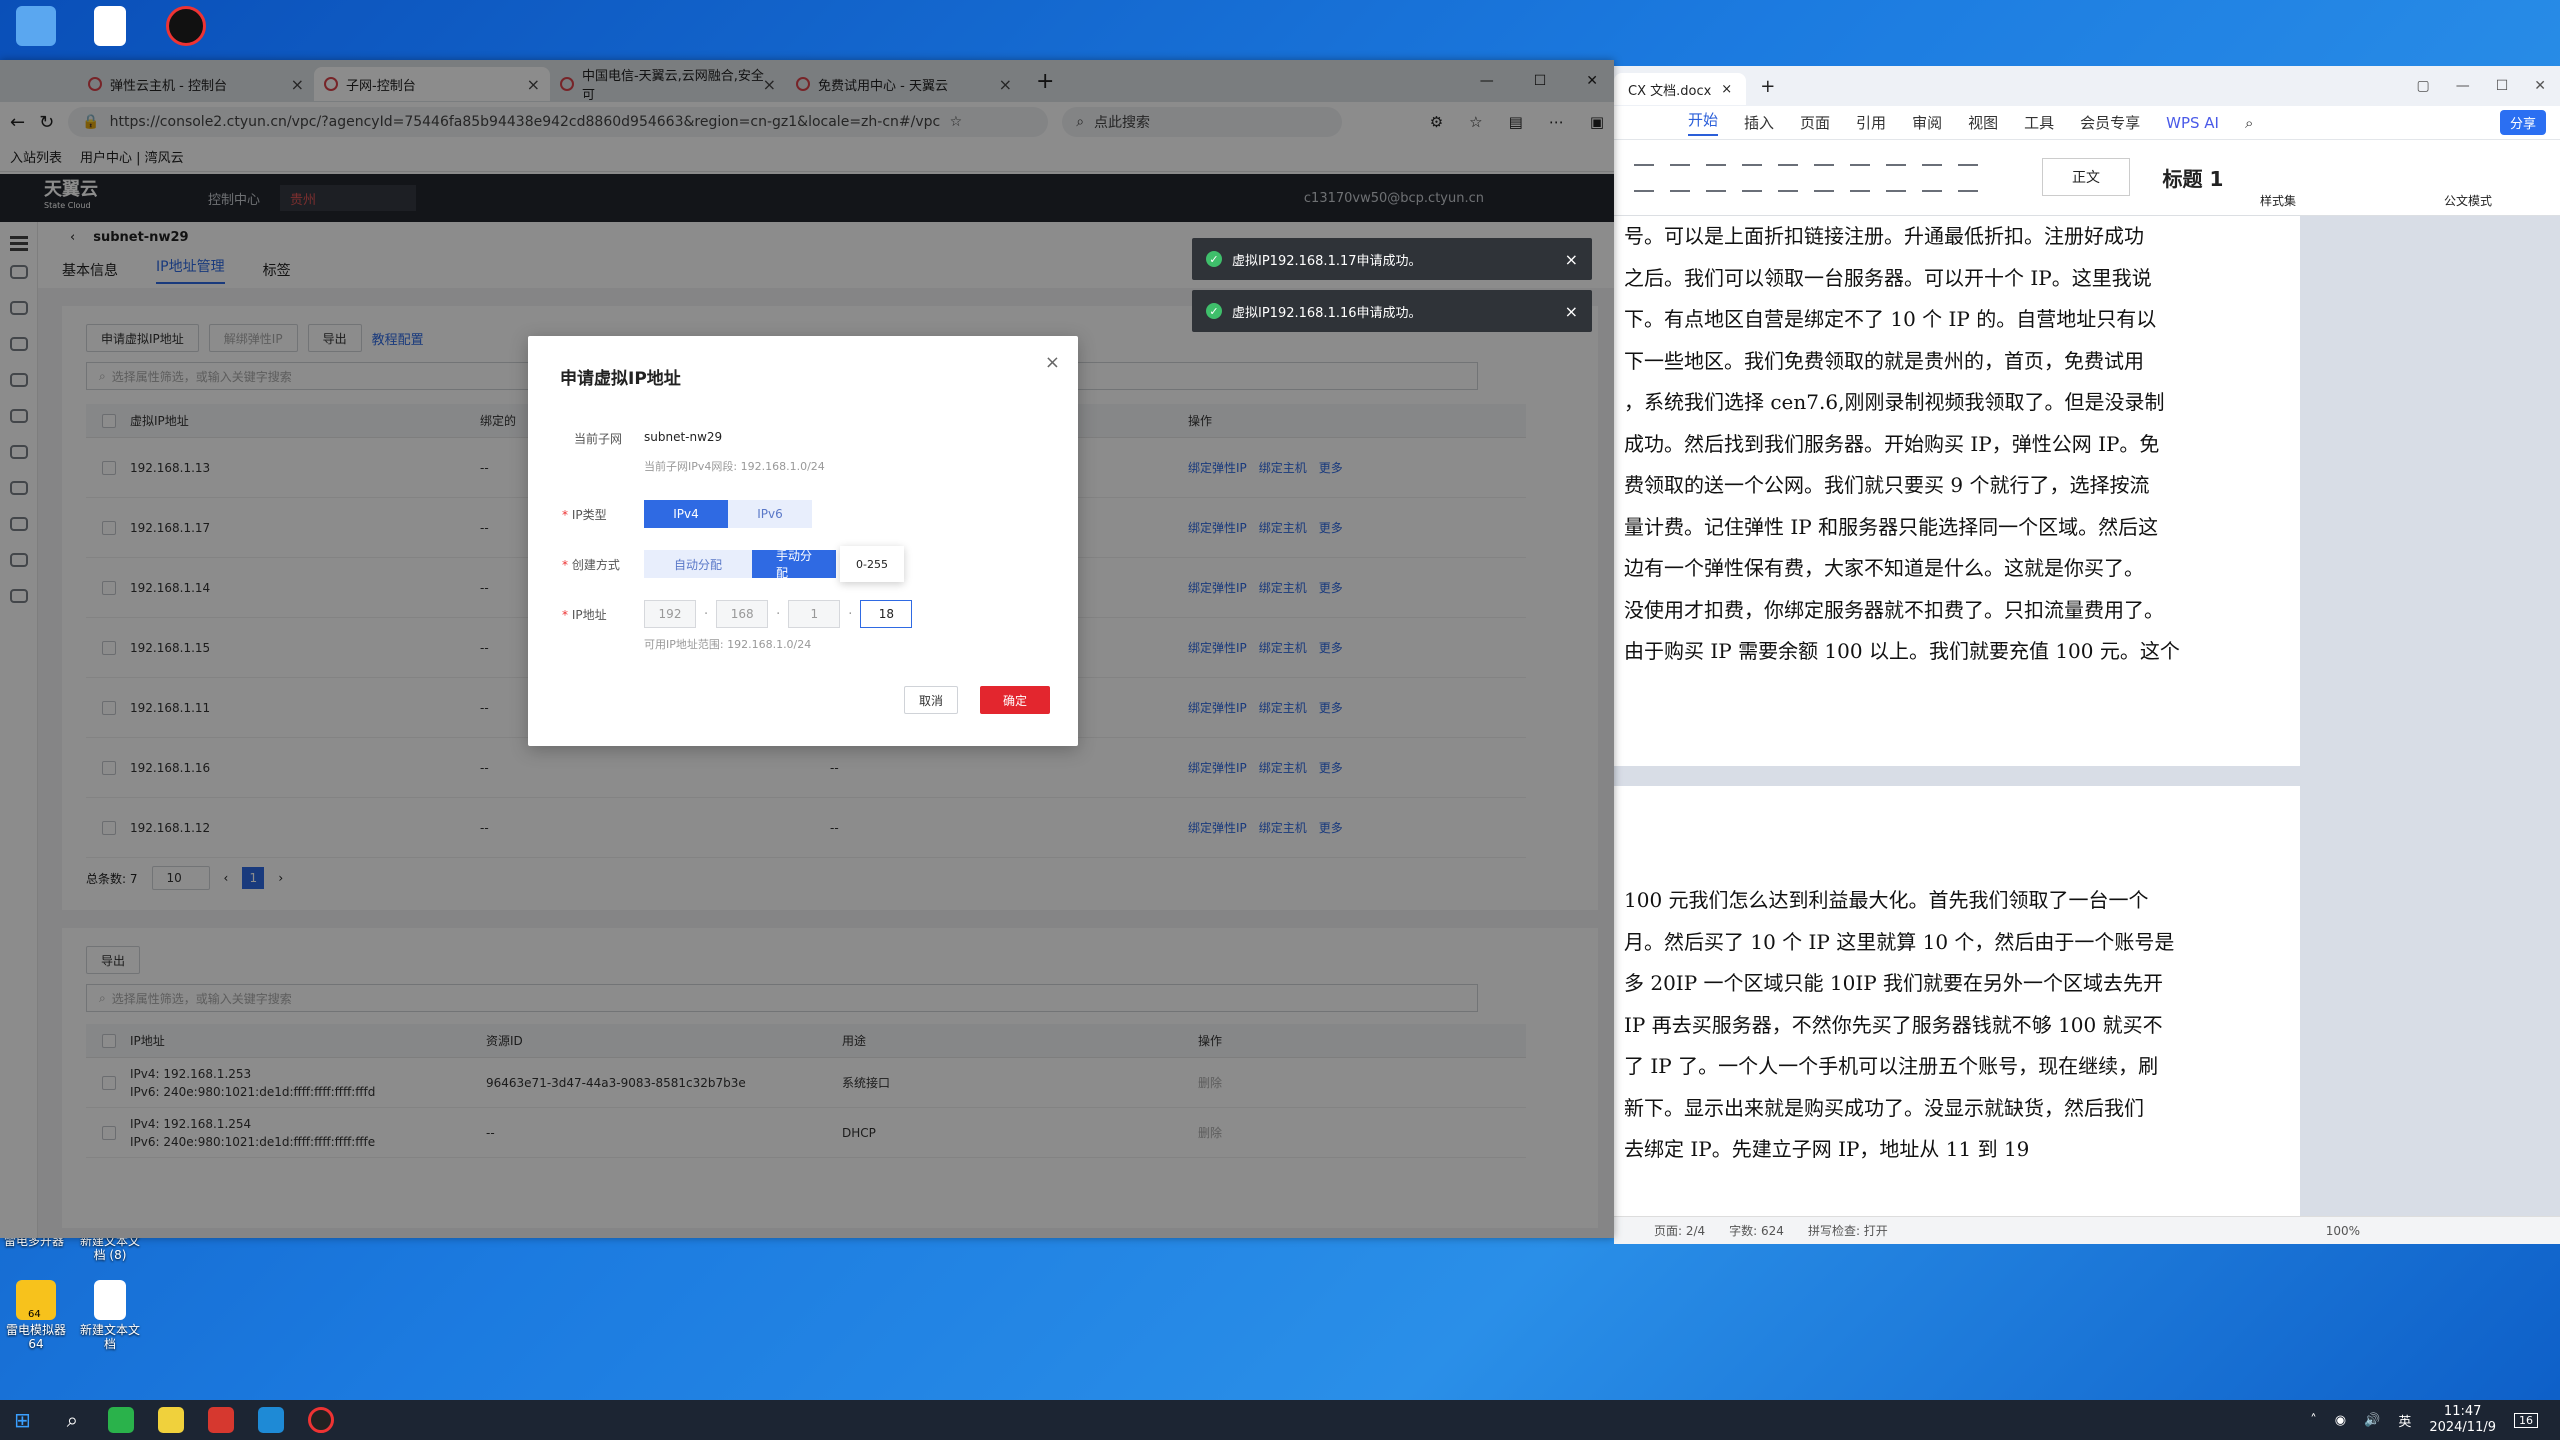 The height and width of the screenshot is (1440, 2560). What do you see at coordinates (2502, 86) in the screenshot?
I see `maximize-icon: ☐` at bounding box center [2502, 86].